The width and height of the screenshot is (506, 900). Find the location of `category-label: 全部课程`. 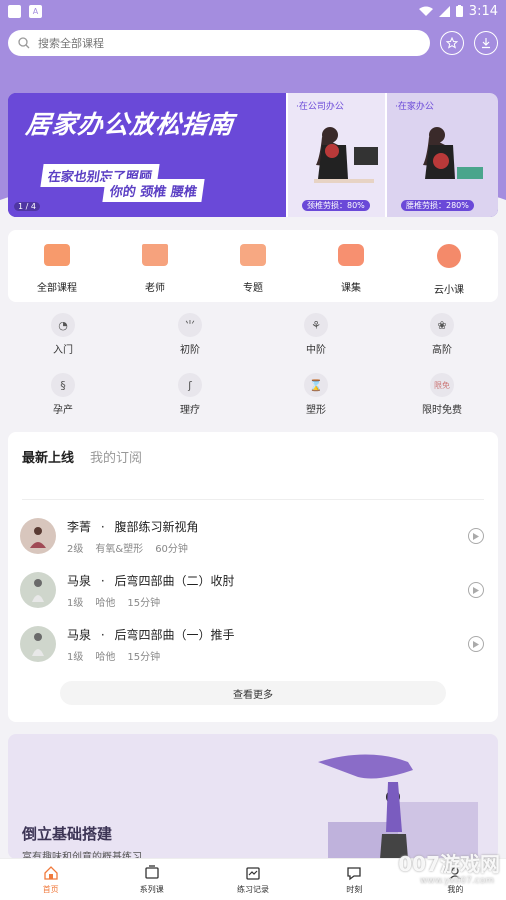

category-label: 全部课程 is located at coordinates (57, 288).